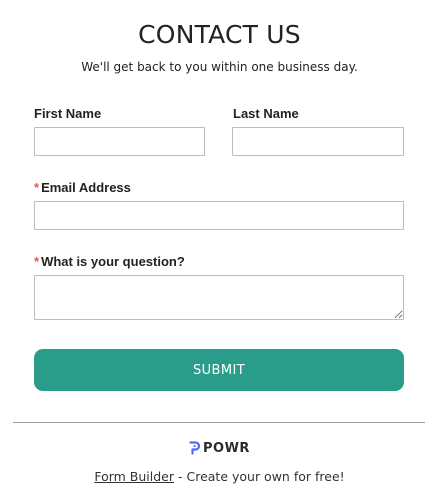  What do you see at coordinates (219, 297) in the screenshot?
I see `question-textarea` at bounding box center [219, 297].